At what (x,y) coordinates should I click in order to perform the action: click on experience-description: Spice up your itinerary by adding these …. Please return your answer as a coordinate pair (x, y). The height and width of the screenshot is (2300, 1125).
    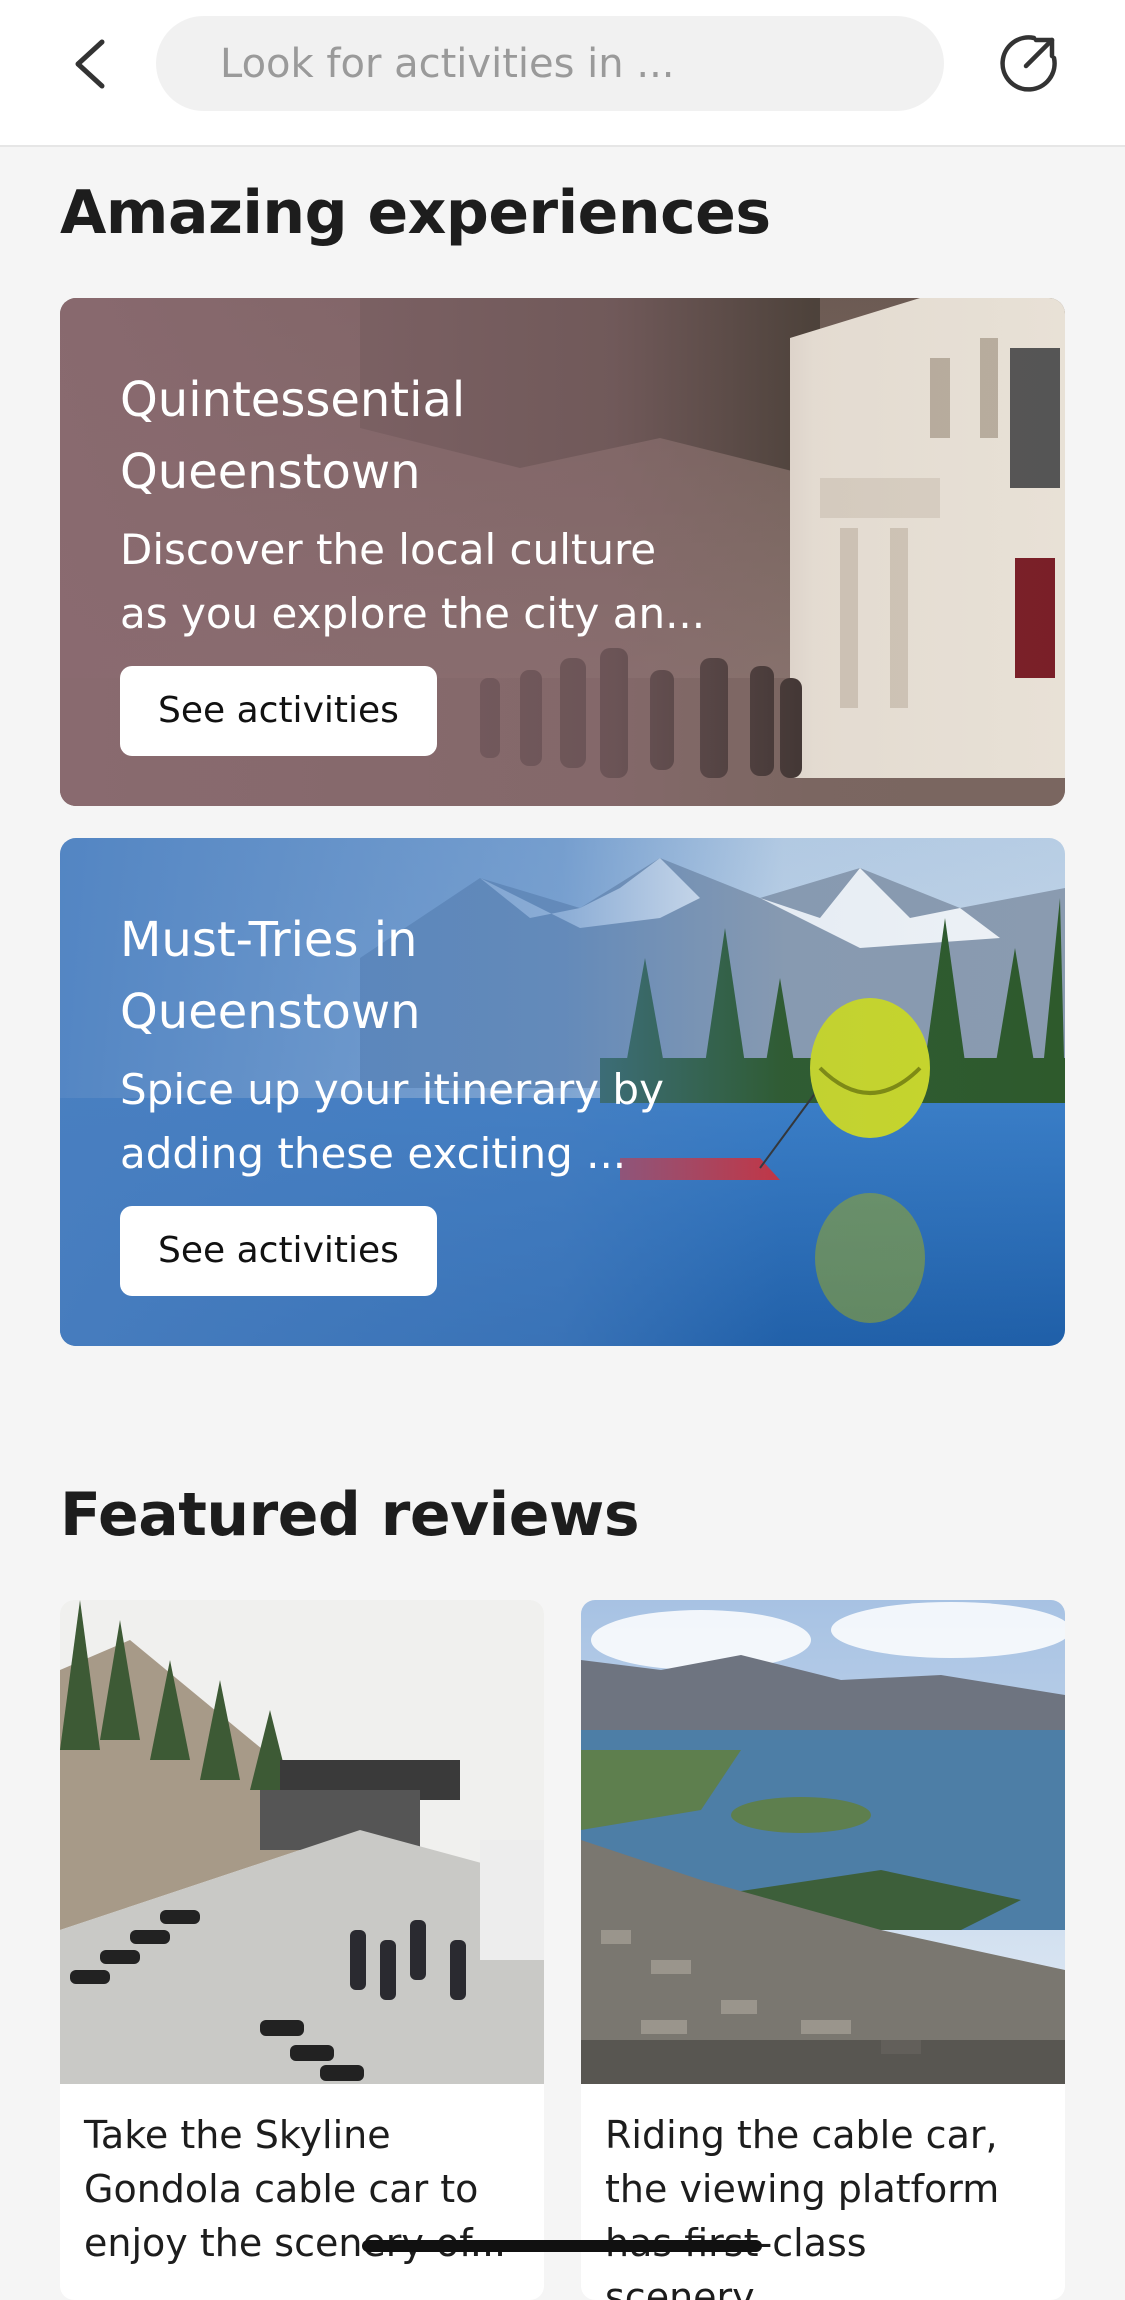
    Looking at the image, I should click on (430, 1122).